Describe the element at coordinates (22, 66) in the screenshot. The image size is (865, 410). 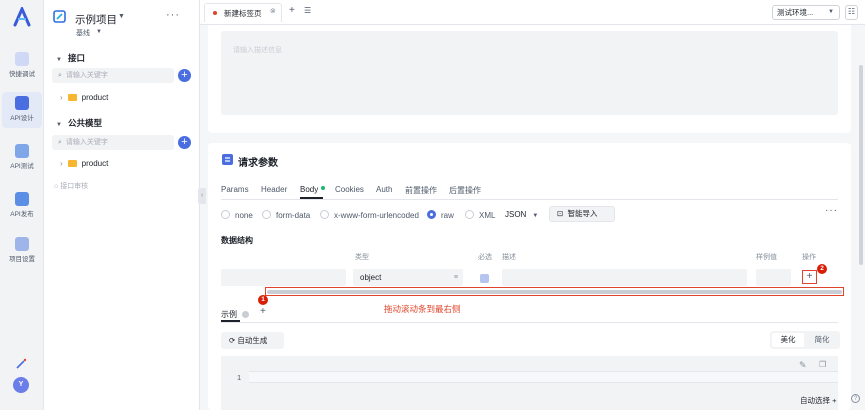
I see `rail-item-quick-debug: 快捷调试` at that location.